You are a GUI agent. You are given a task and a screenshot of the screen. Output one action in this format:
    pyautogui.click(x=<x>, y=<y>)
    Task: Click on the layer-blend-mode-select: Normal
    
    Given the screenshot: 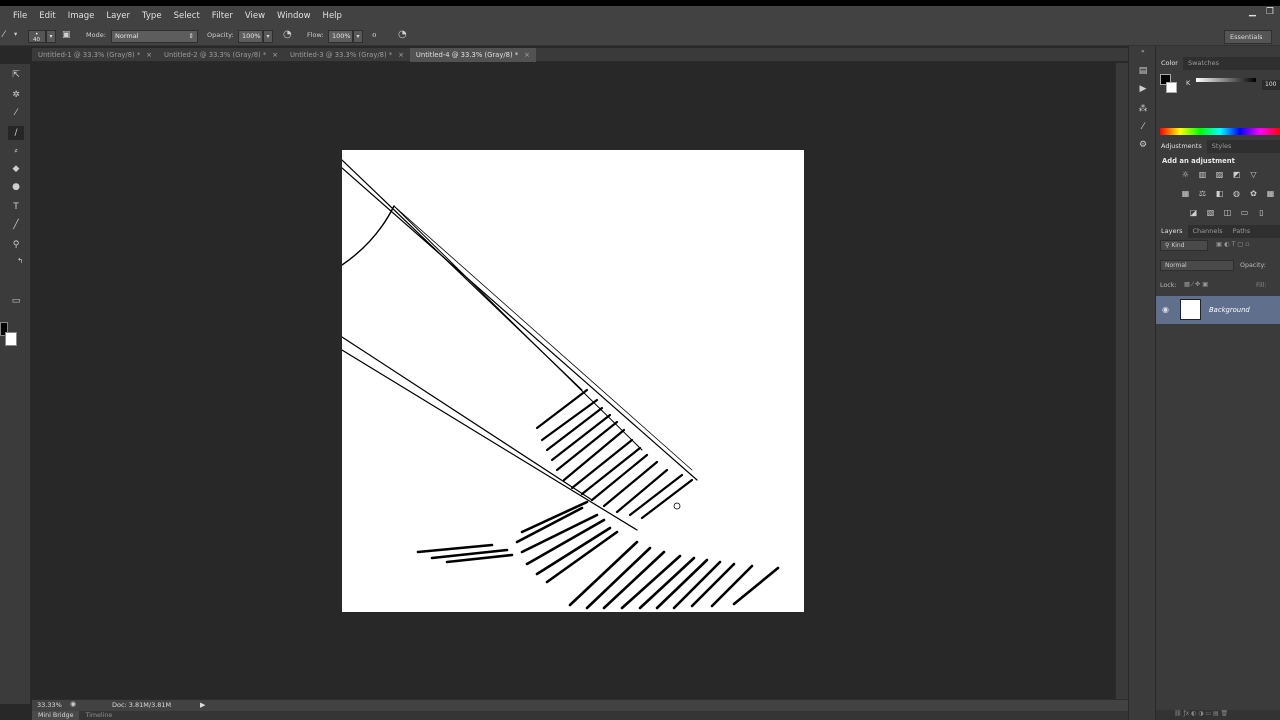 What is the action you would take?
    pyautogui.click(x=1197, y=265)
    